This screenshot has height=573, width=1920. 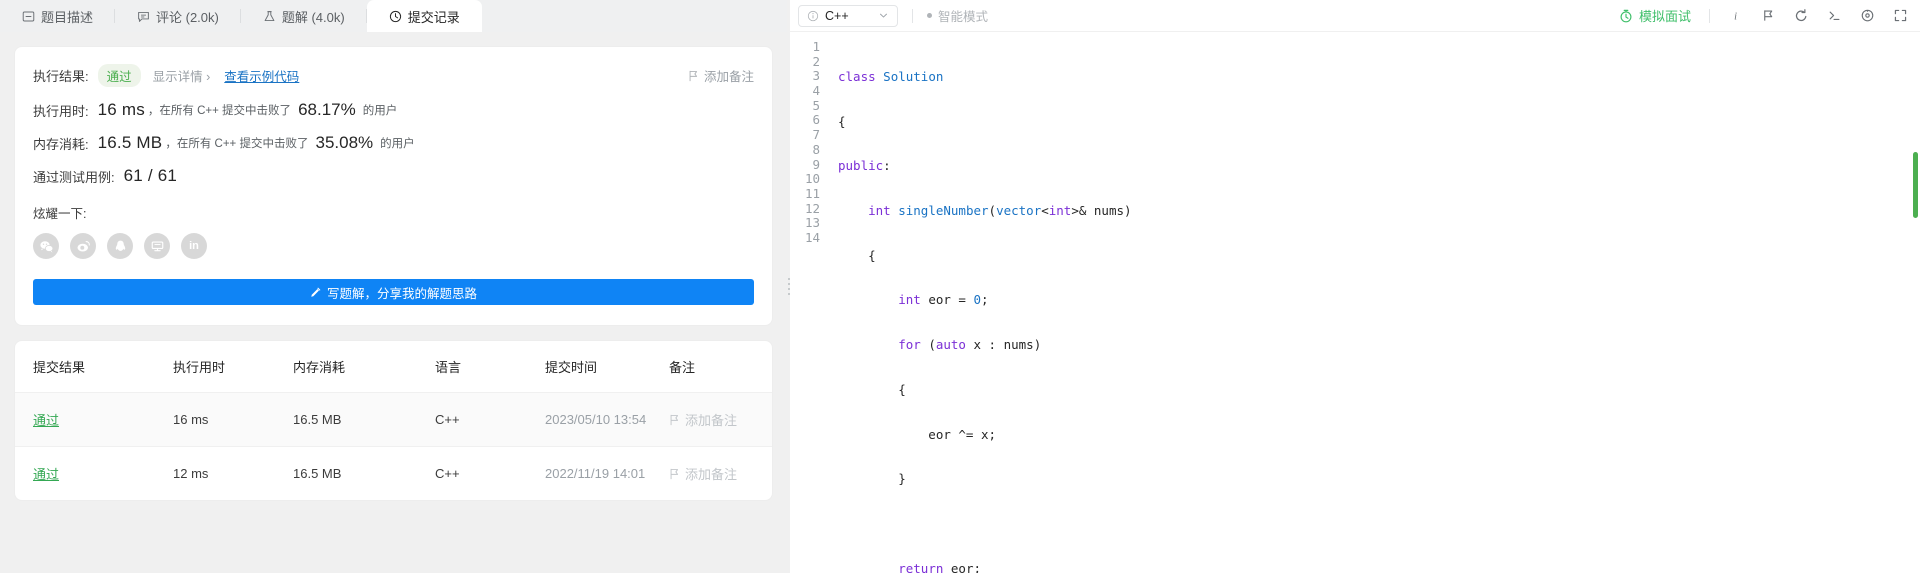 What do you see at coordinates (607, 419) in the screenshot?
I see `row-time: 2023/05/10 13:54` at bounding box center [607, 419].